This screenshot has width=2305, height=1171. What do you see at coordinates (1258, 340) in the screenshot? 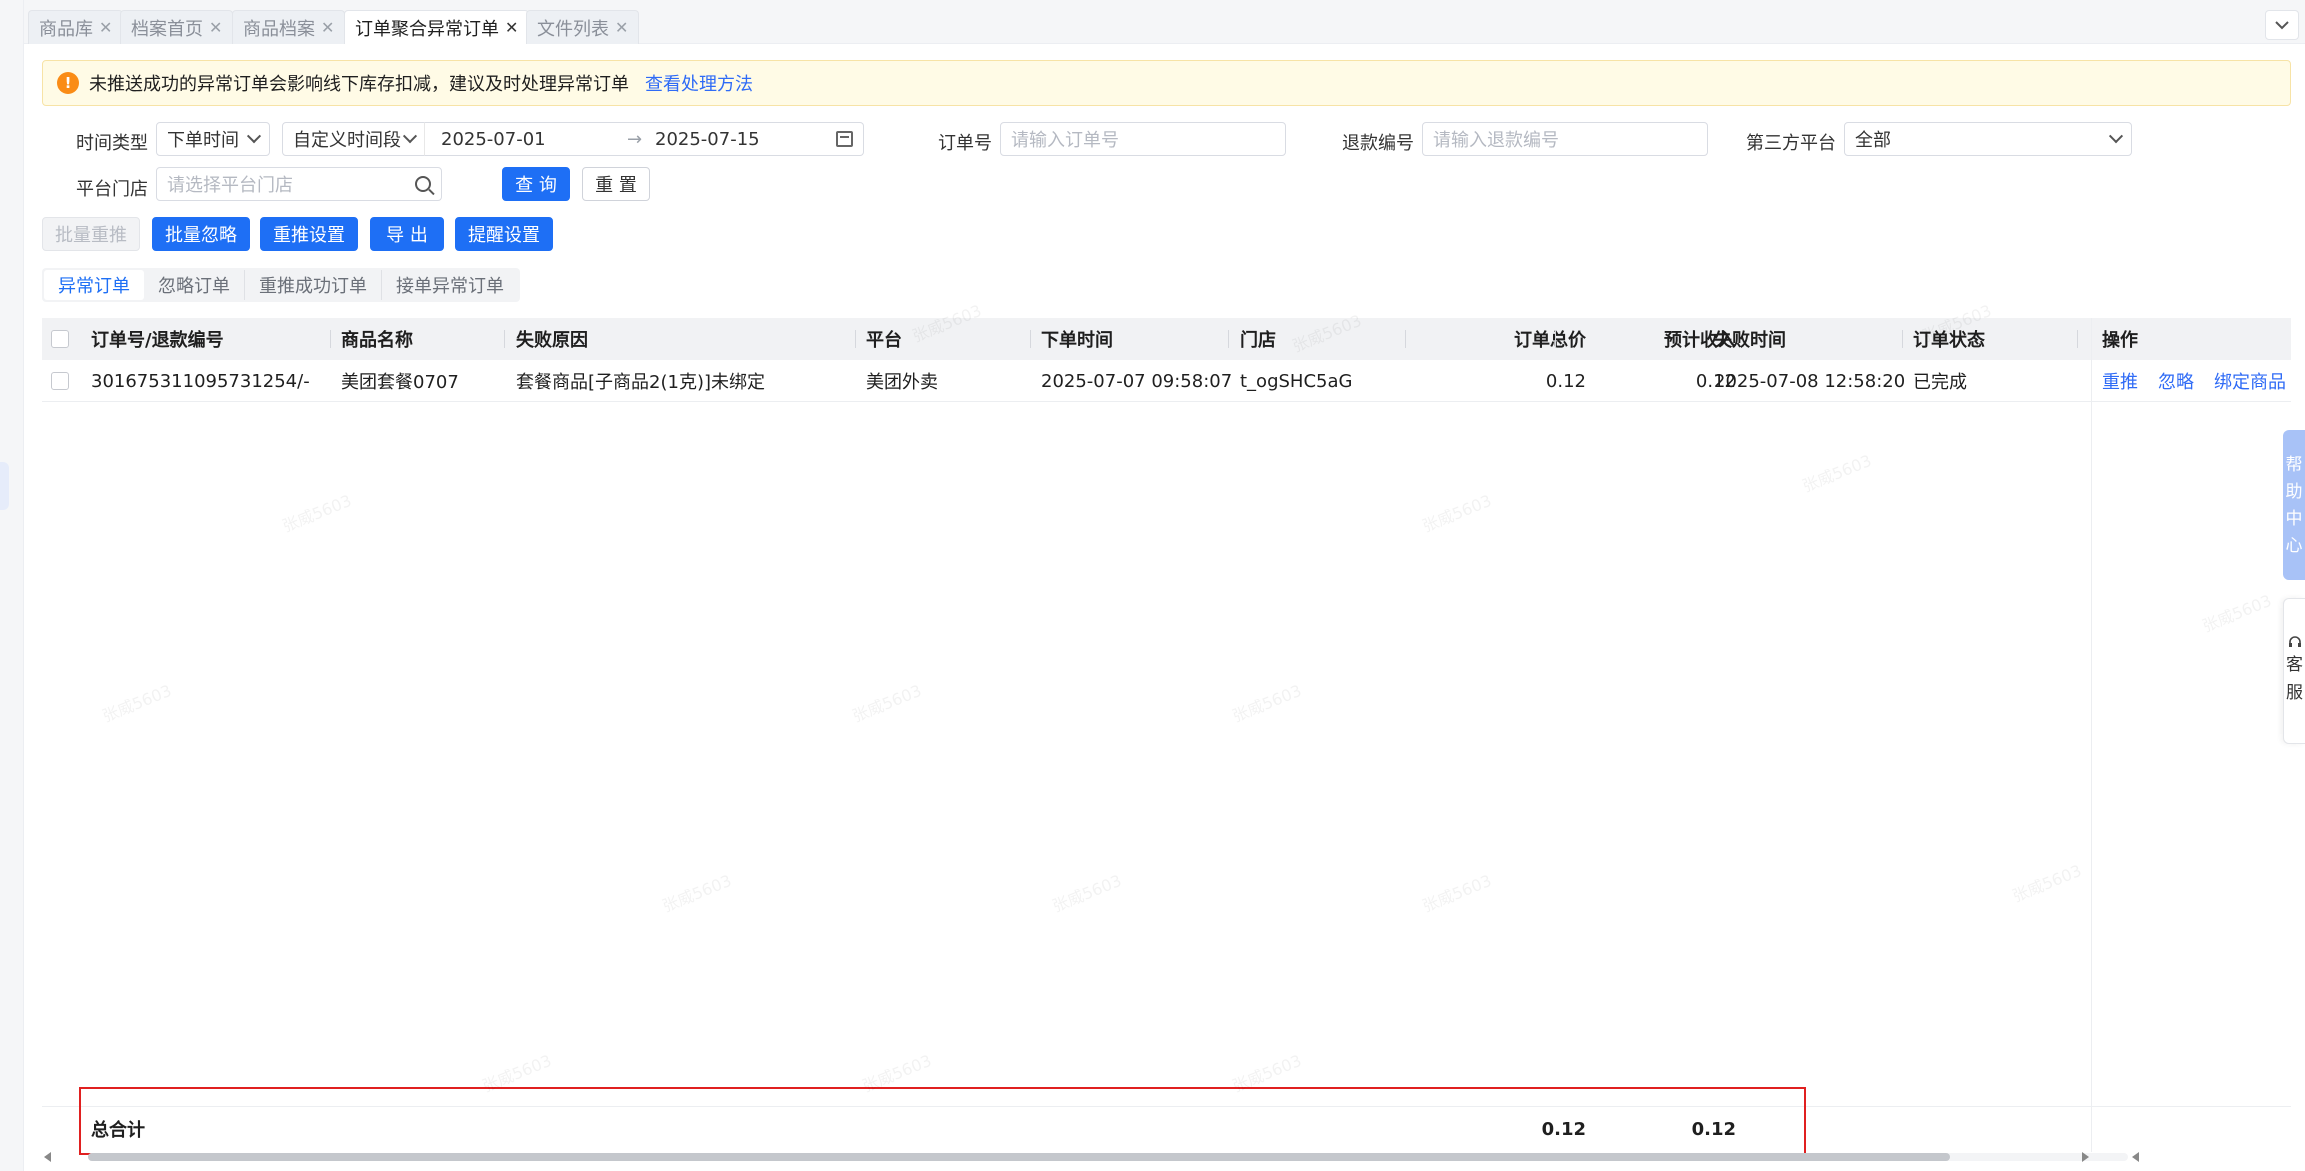
I see `col-store: 门店` at bounding box center [1258, 340].